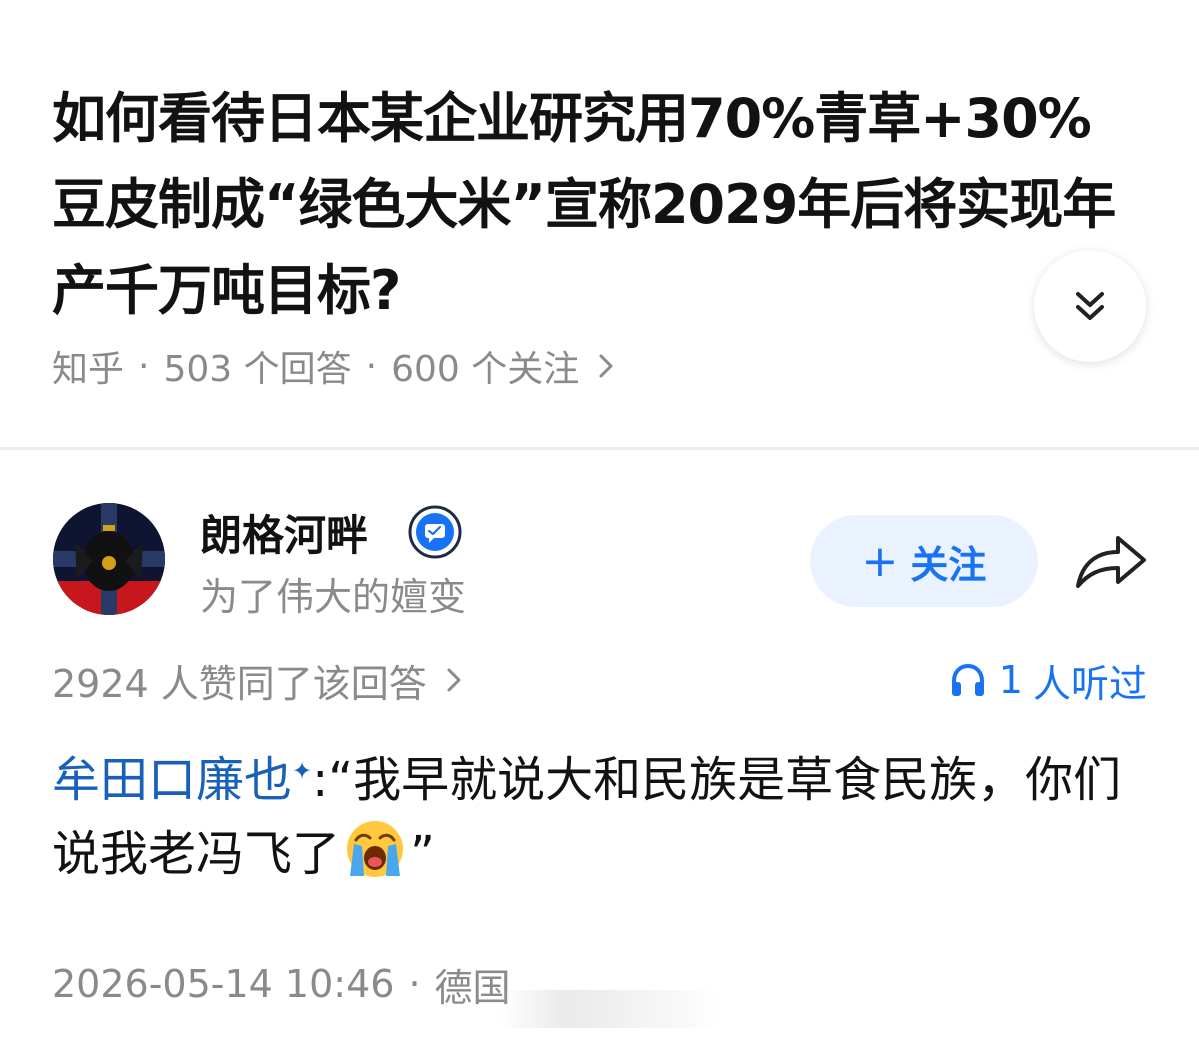  I want to click on likes-text: 2924 人赞同了该回答, so click(239, 683).